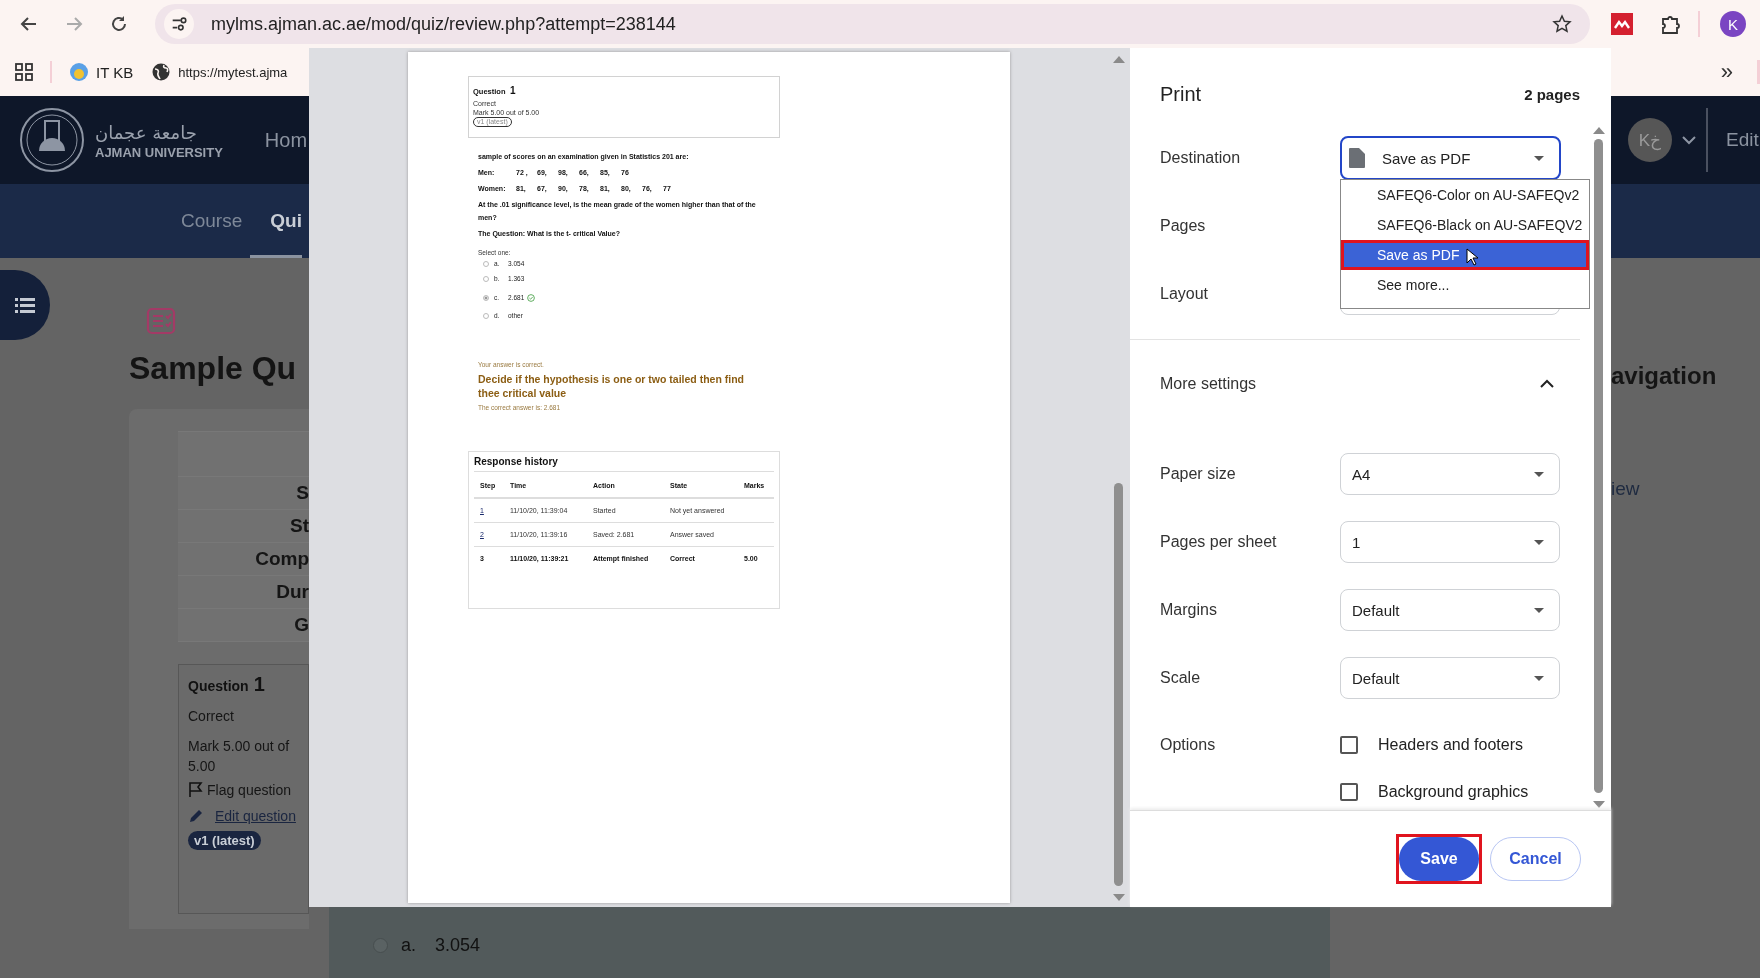  What do you see at coordinates (1181, 94) in the screenshot?
I see `dialog-title: Print` at bounding box center [1181, 94].